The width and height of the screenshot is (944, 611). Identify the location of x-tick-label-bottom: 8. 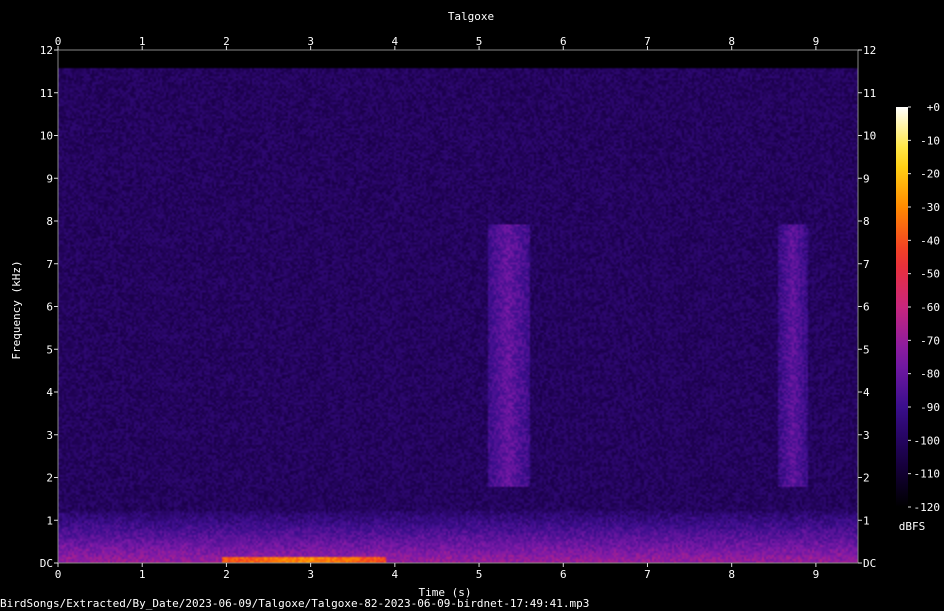
(731, 574).